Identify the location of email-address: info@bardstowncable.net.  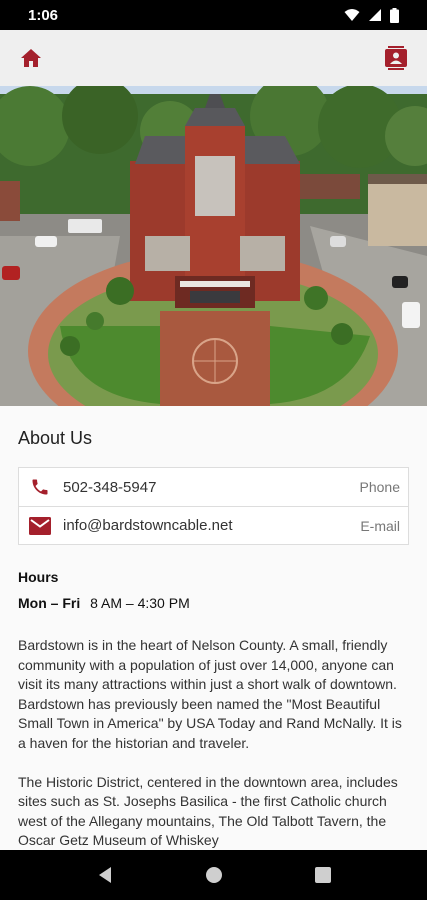
(148, 525).